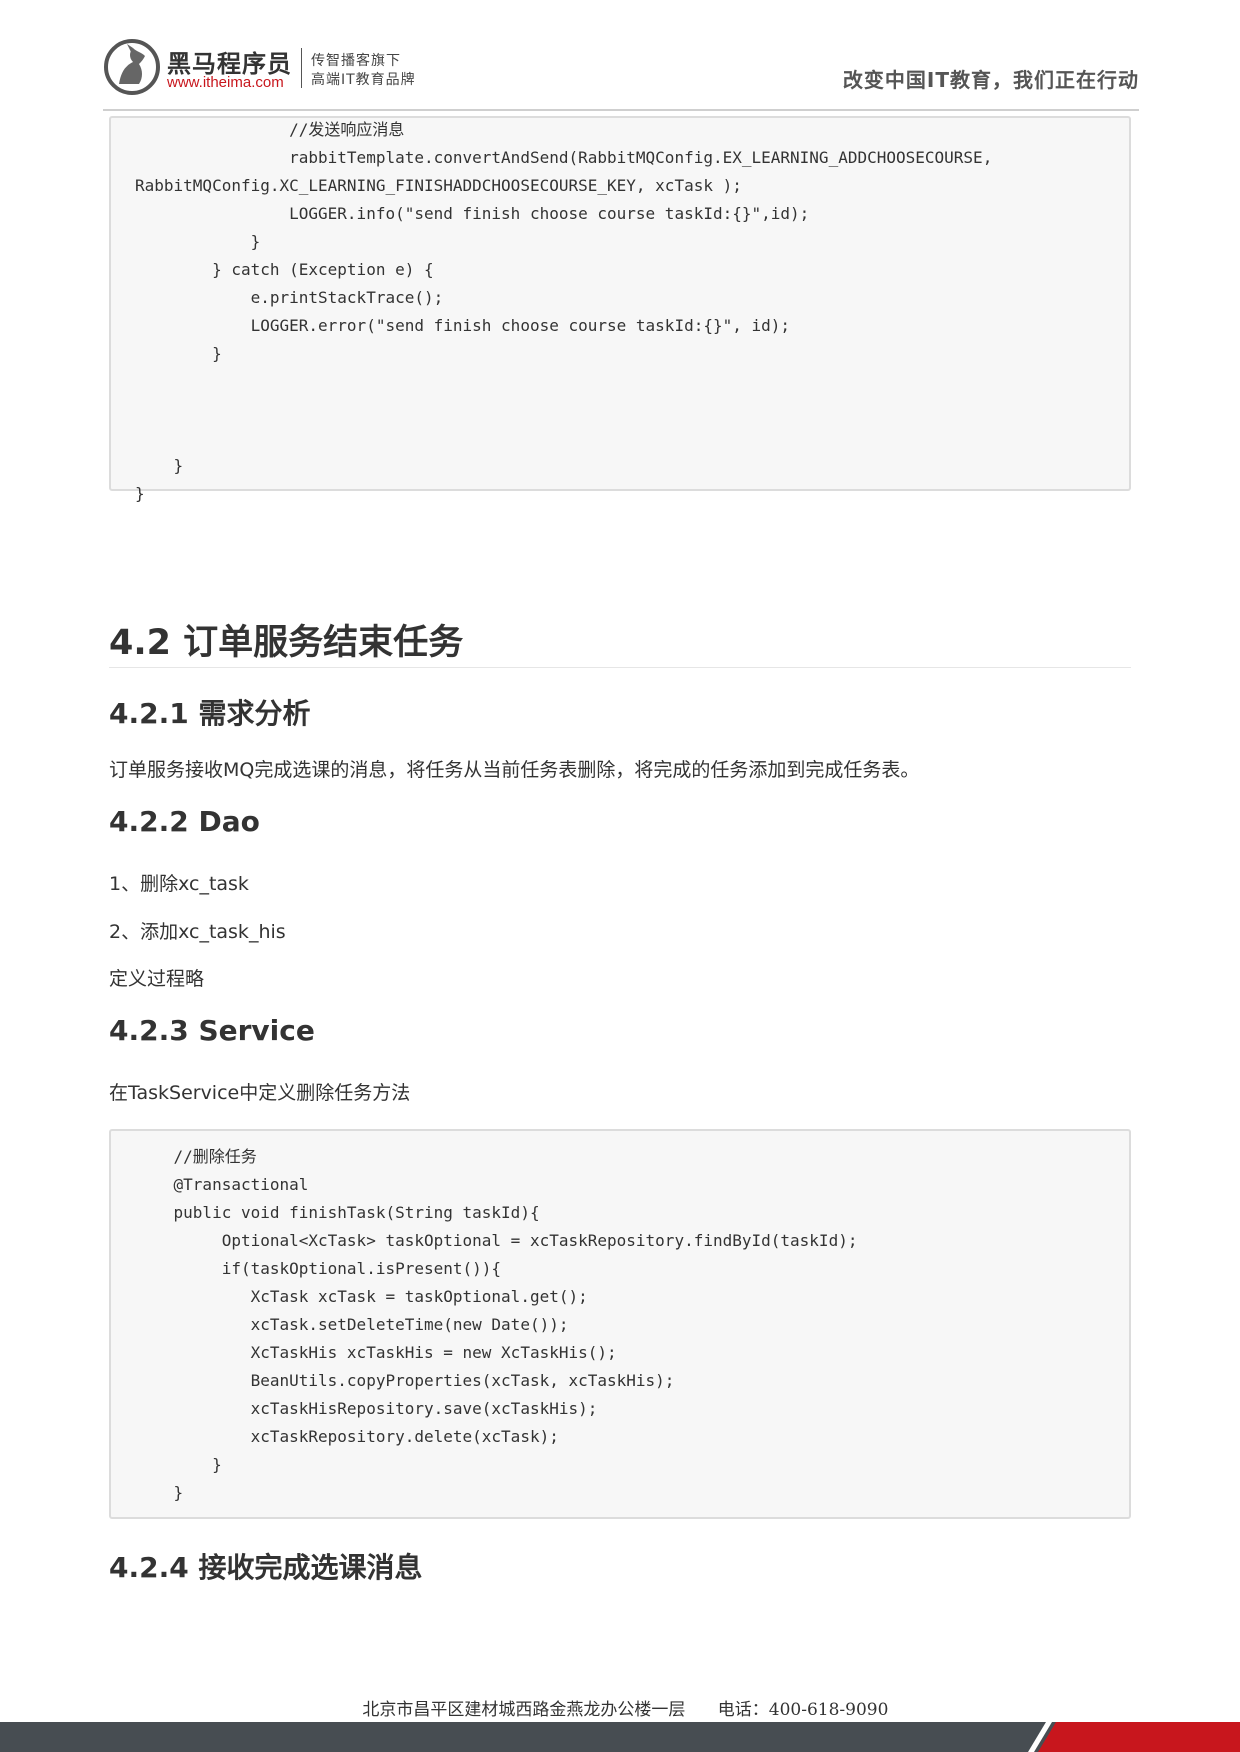  Describe the element at coordinates (347, 1436) in the screenshot. I see `code-line: xcTaskRepository.delete(xcTask);` at that location.